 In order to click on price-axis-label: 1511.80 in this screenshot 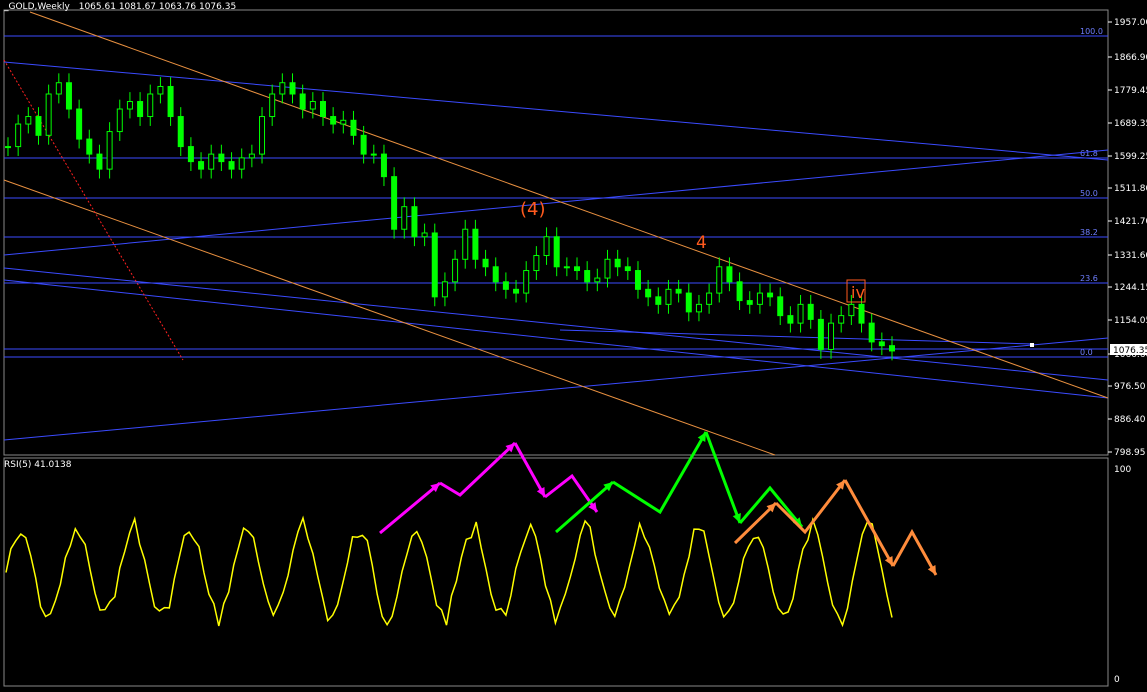, I will do `click(1130, 189)`.